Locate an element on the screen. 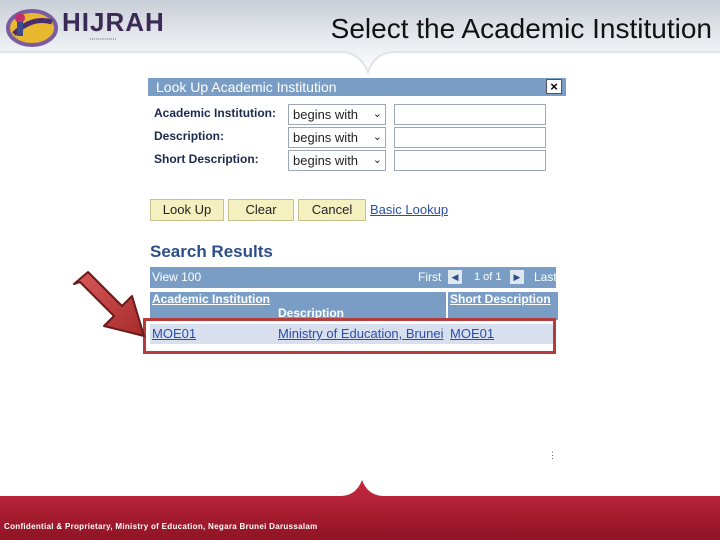 This screenshot has height=540, width=720. column-header-institution: Academic Institution is located at coordinates (214, 306).